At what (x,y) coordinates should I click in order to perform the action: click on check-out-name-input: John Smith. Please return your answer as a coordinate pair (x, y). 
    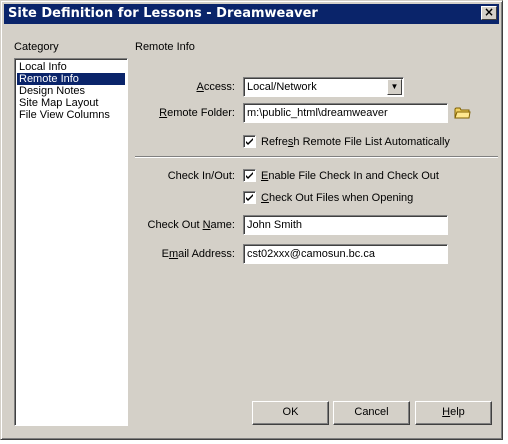
    Looking at the image, I should click on (345, 225).